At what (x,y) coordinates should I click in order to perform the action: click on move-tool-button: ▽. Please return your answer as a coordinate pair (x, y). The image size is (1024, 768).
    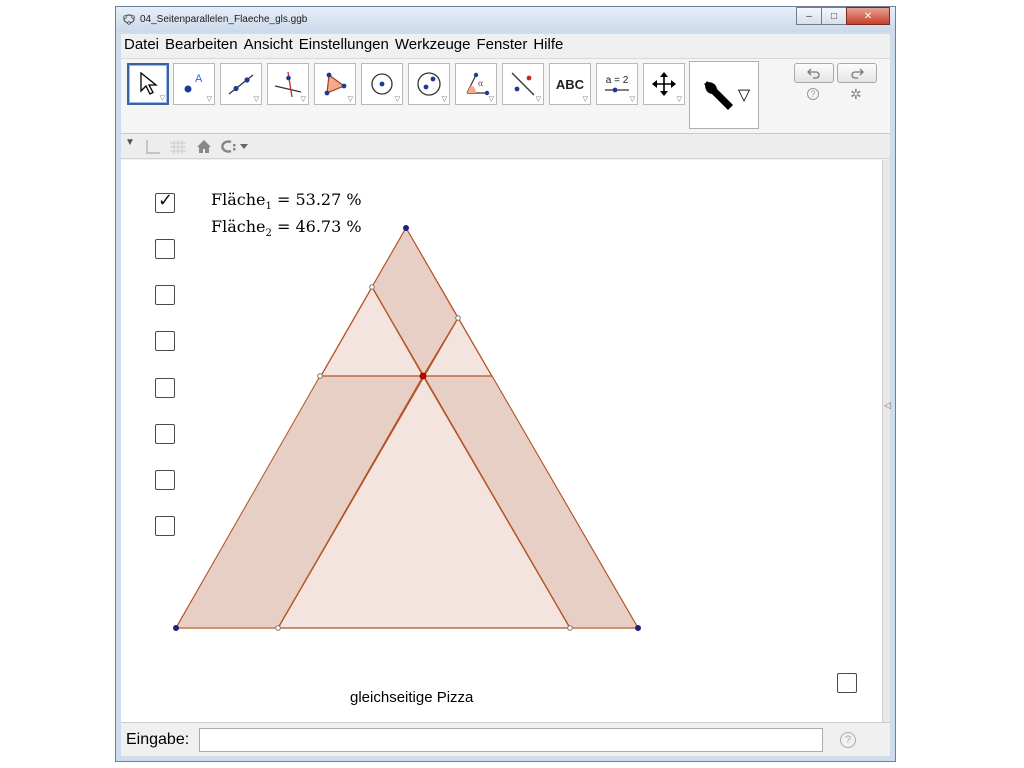
    Looking at the image, I should click on (148, 84).